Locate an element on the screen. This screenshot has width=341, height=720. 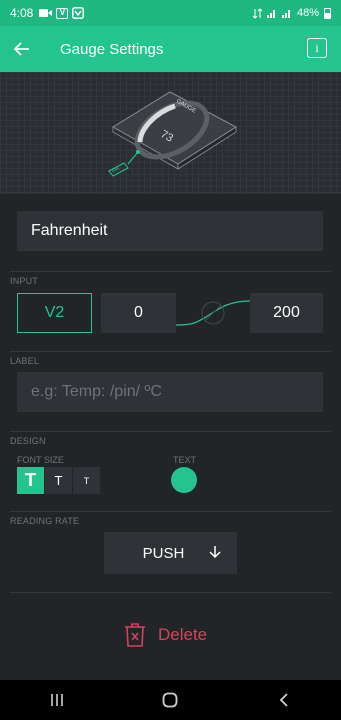
home-button is located at coordinates (170, 700).